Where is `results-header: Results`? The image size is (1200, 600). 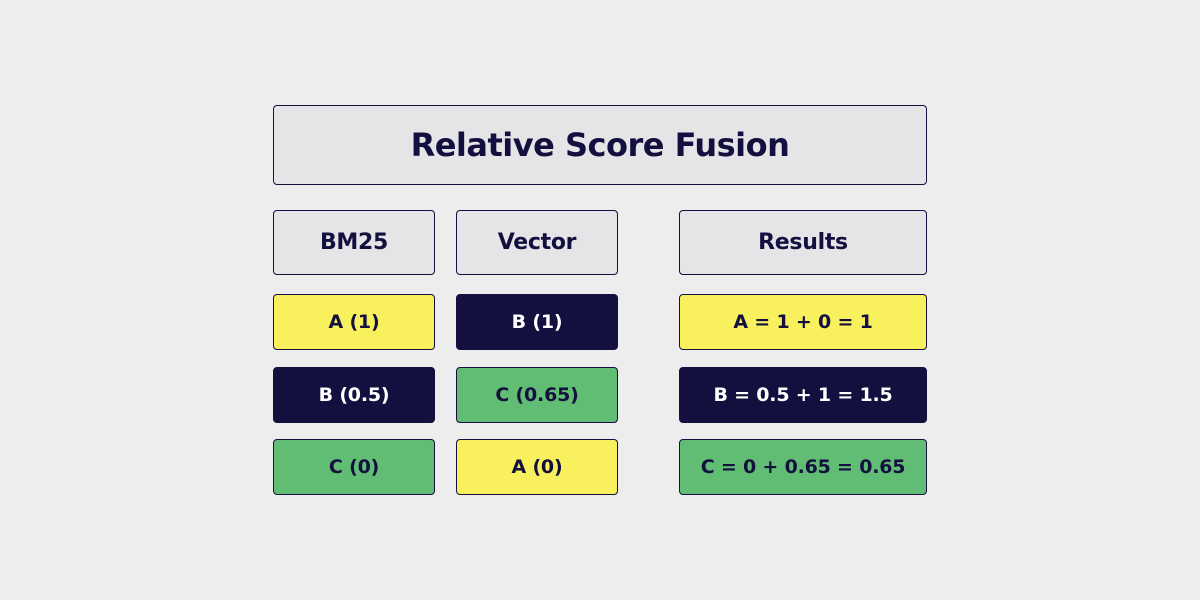 results-header: Results is located at coordinates (803, 242).